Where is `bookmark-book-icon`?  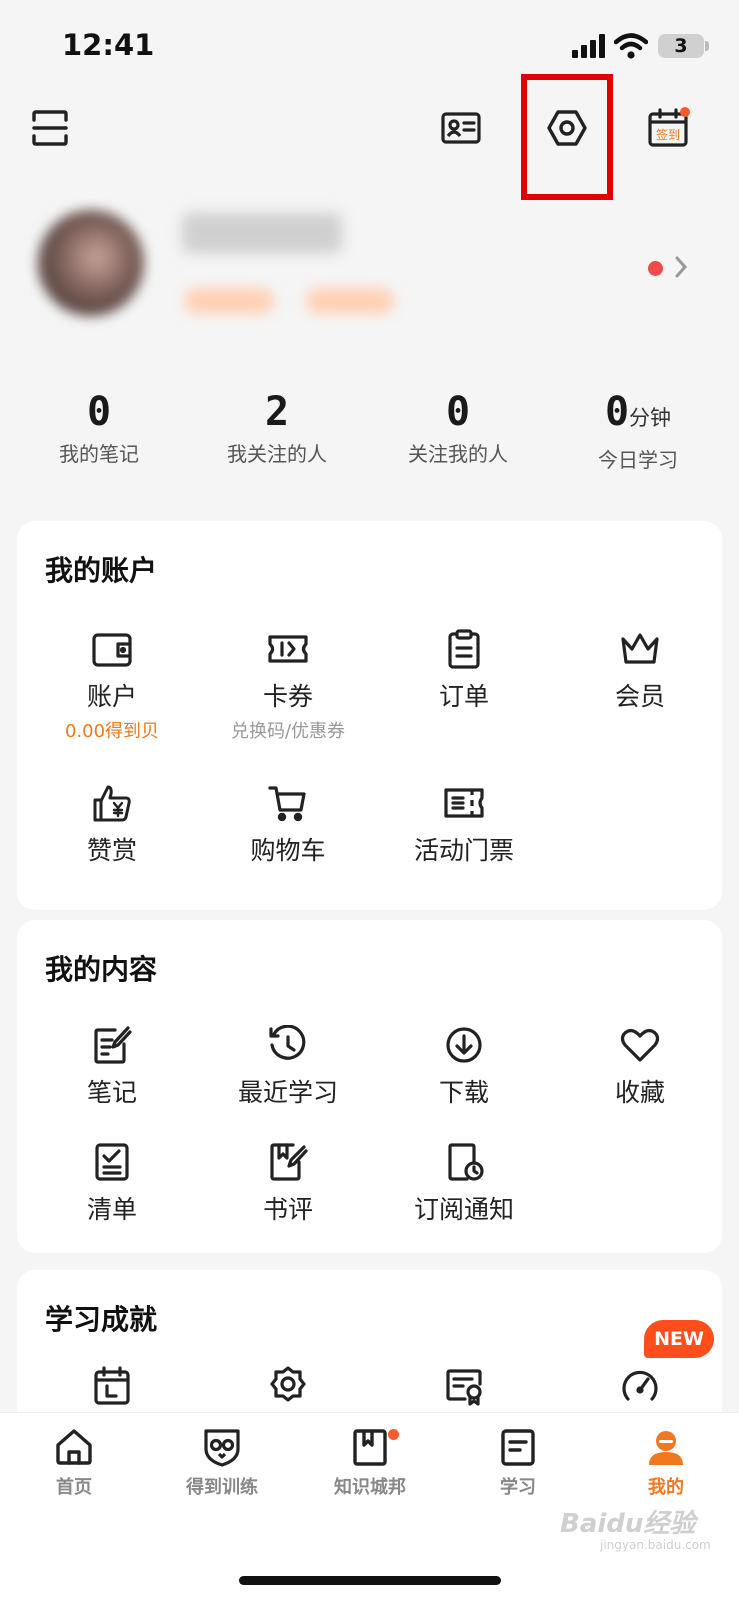 bookmark-book-icon is located at coordinates (370, 1447).